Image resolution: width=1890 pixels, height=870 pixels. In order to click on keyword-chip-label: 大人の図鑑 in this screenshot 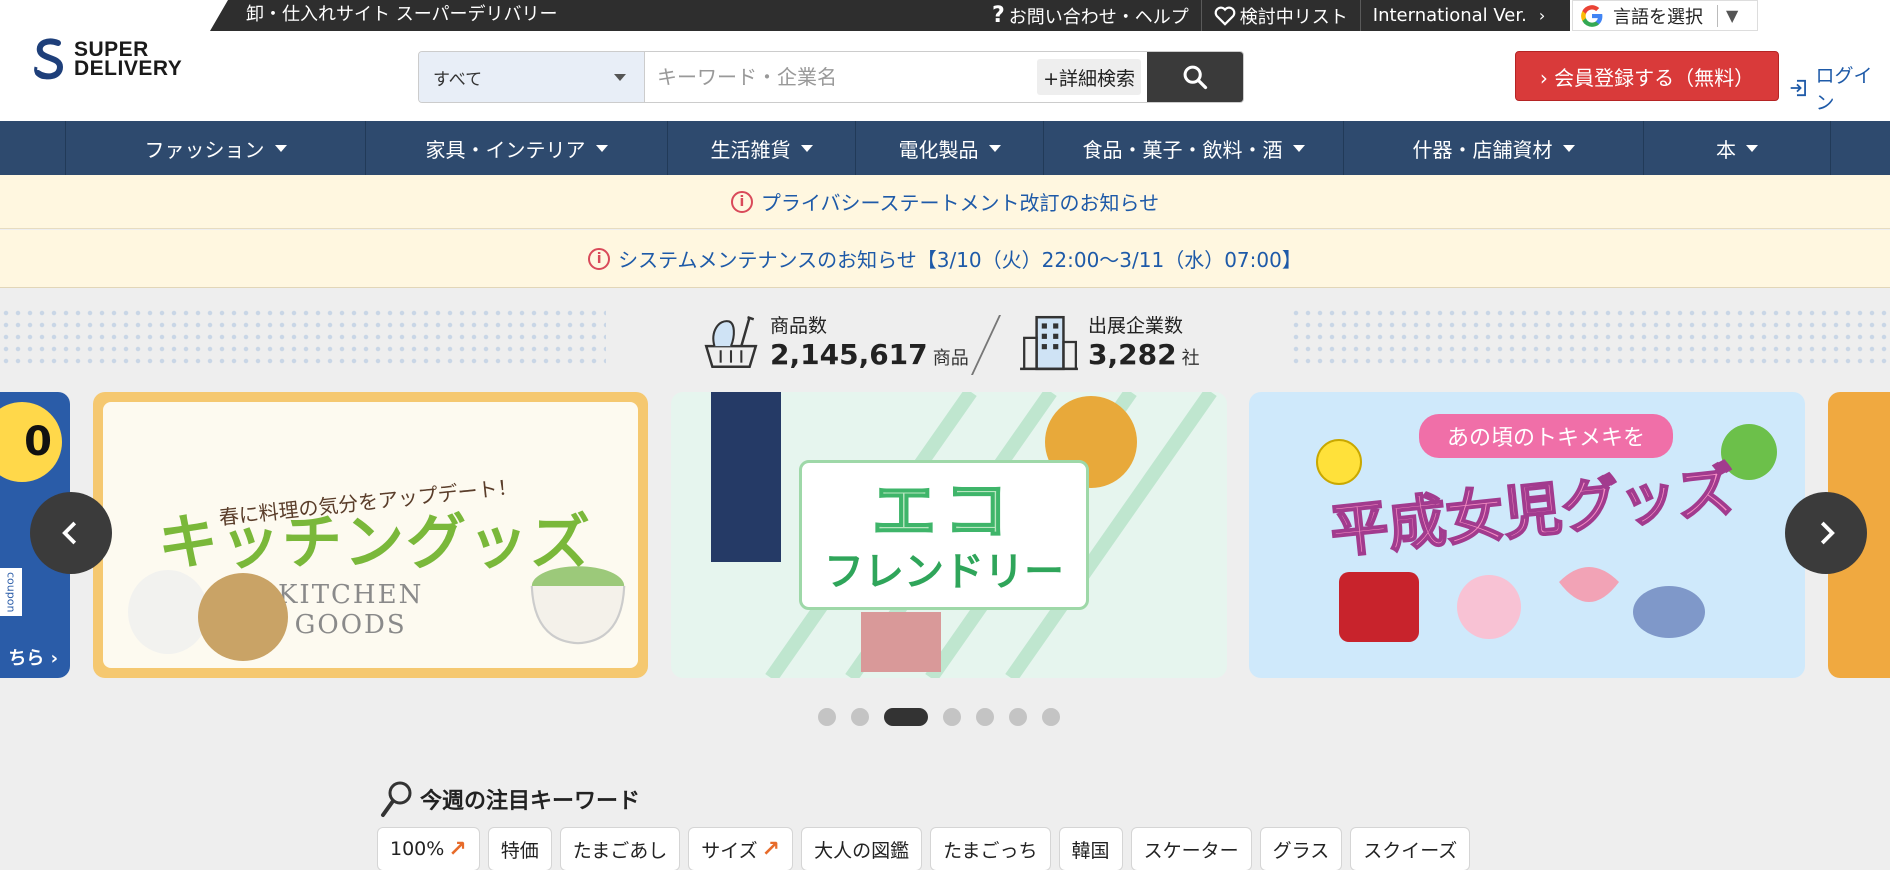, I will do `click(862, 850)`.